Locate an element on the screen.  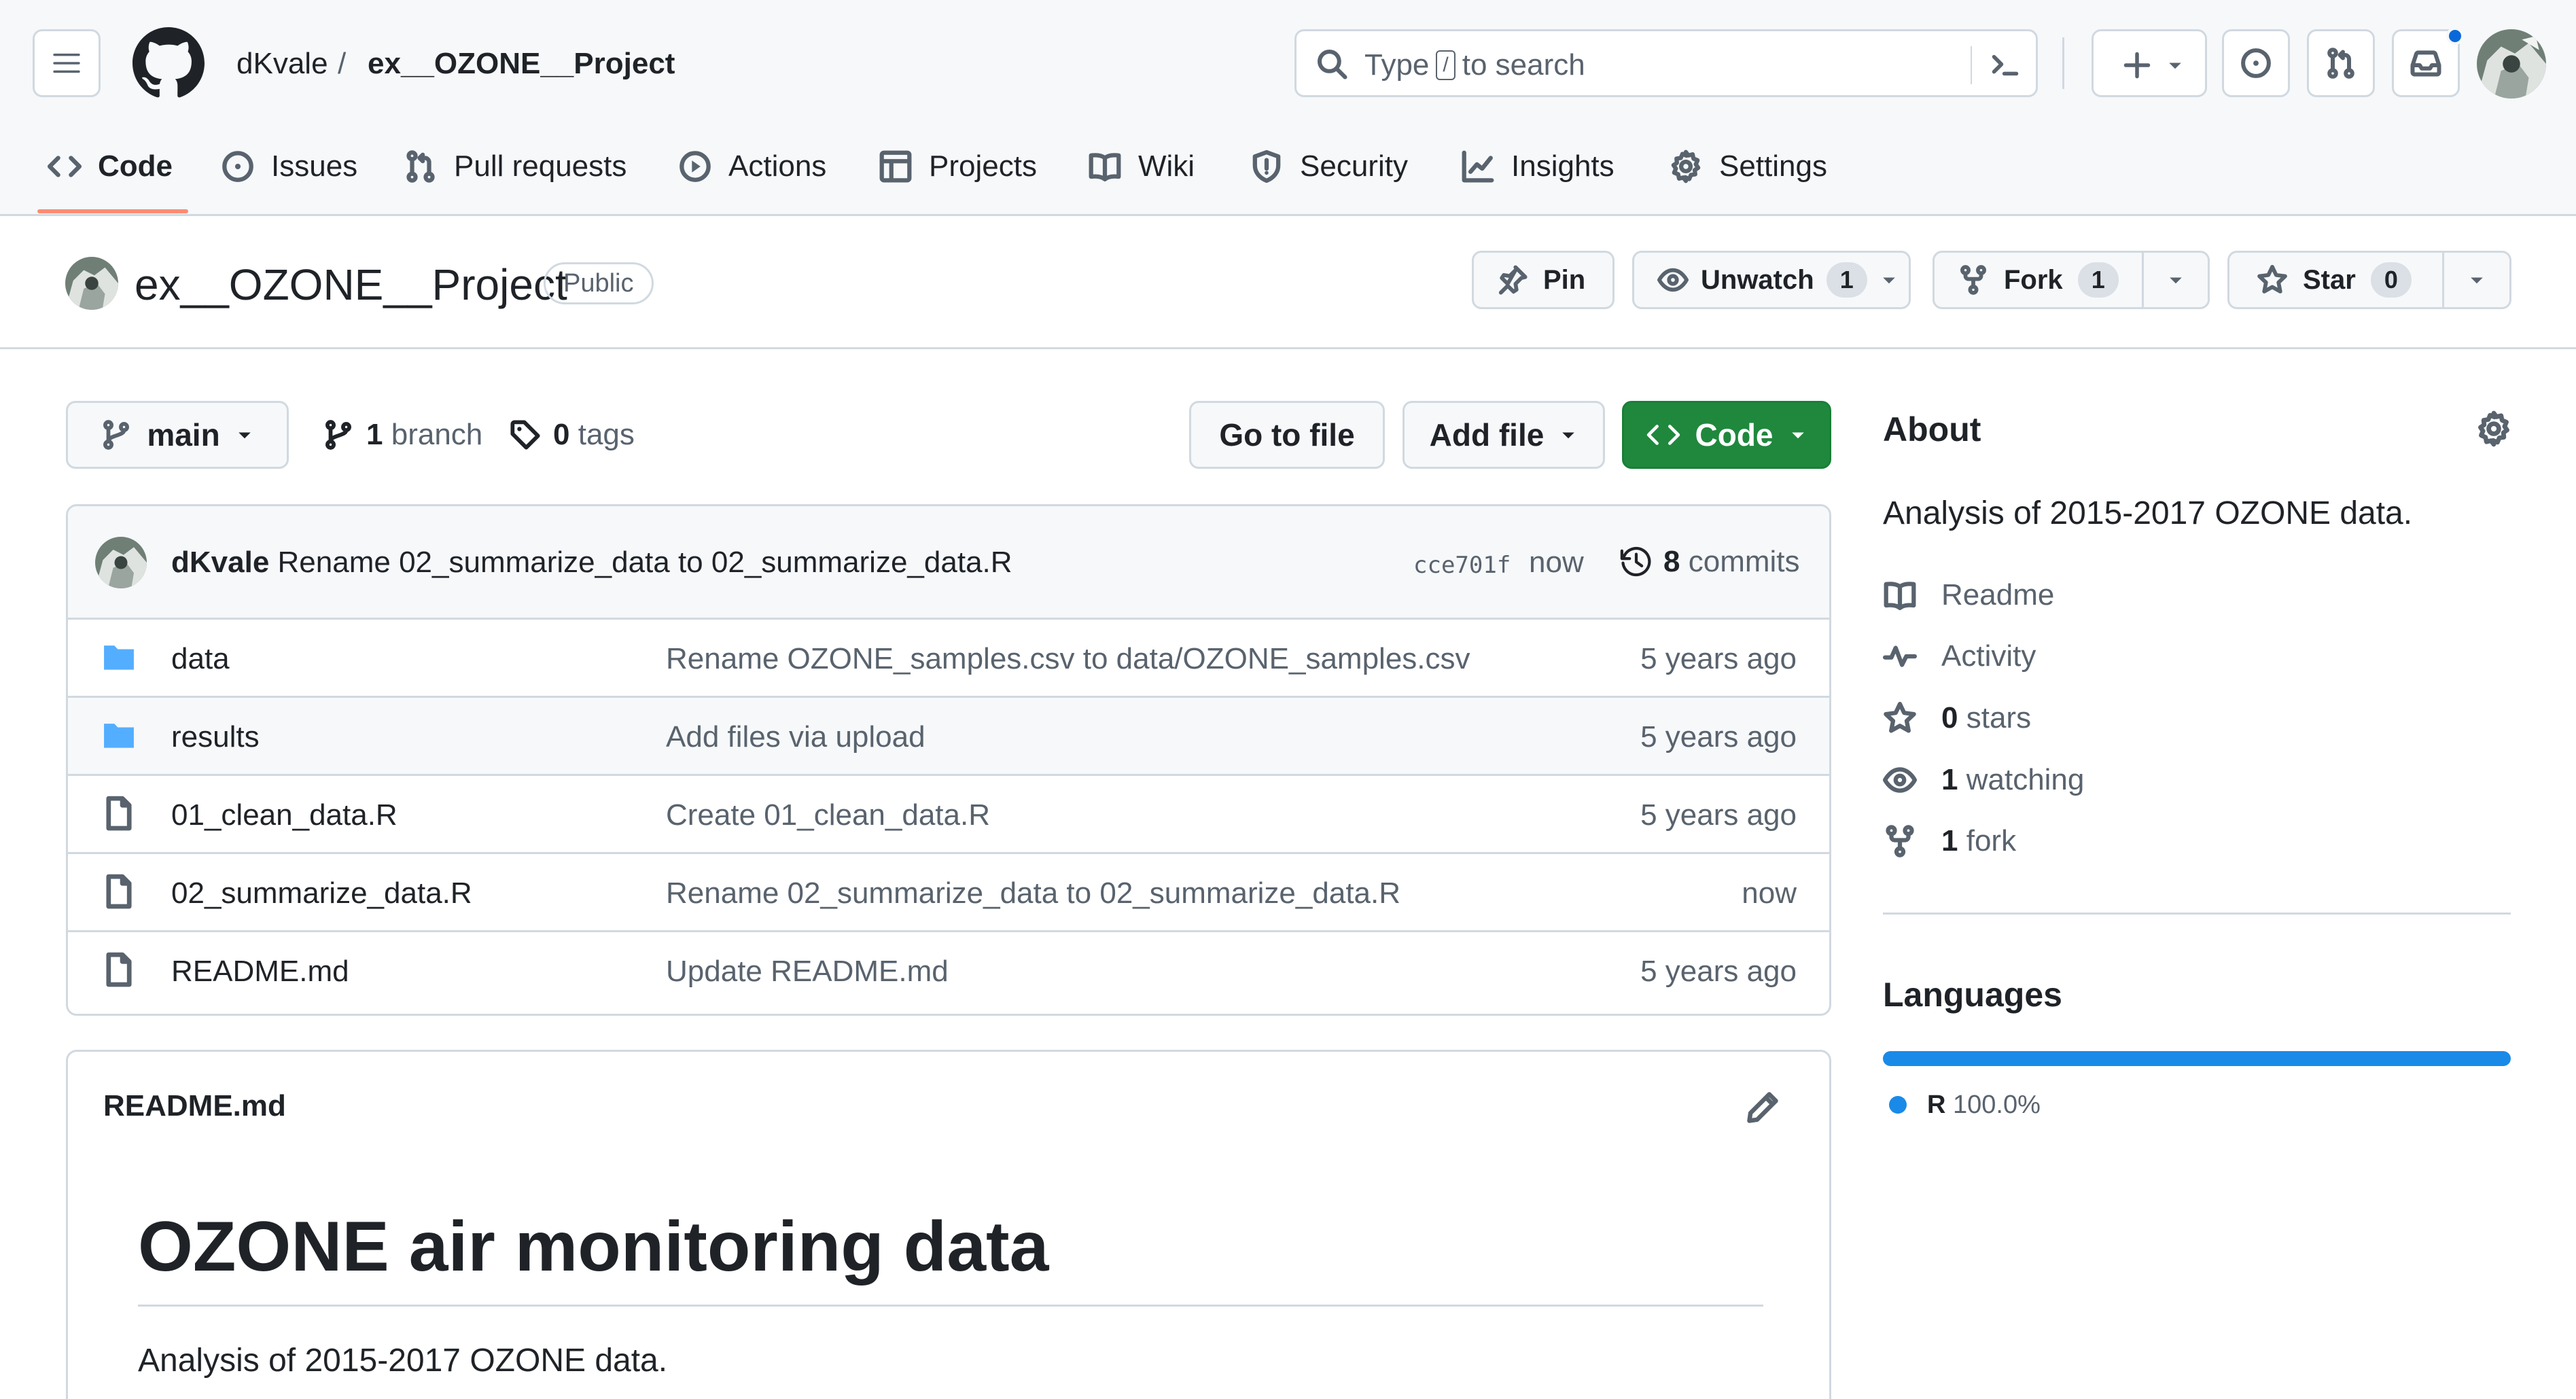
language-item-r: R 100.0% is located at coordinates (1965, 1105).